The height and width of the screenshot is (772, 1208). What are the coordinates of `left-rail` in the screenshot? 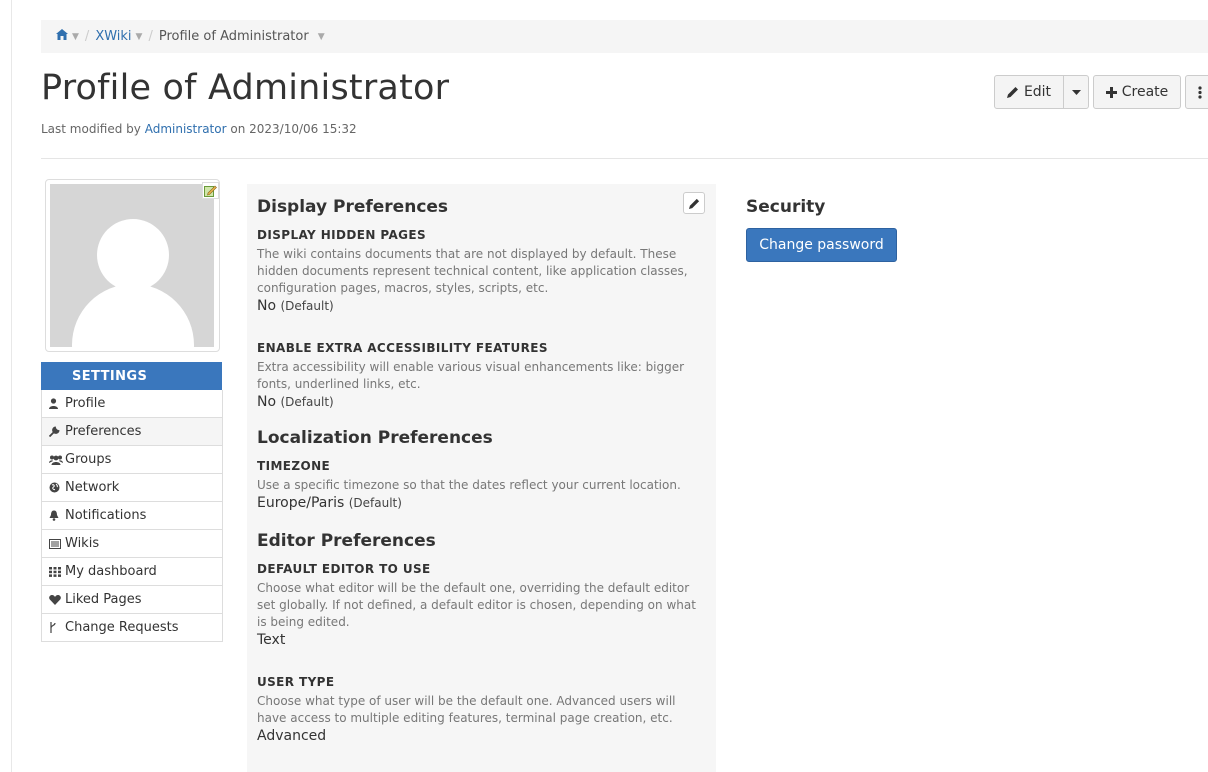 It's located at (6, 386).